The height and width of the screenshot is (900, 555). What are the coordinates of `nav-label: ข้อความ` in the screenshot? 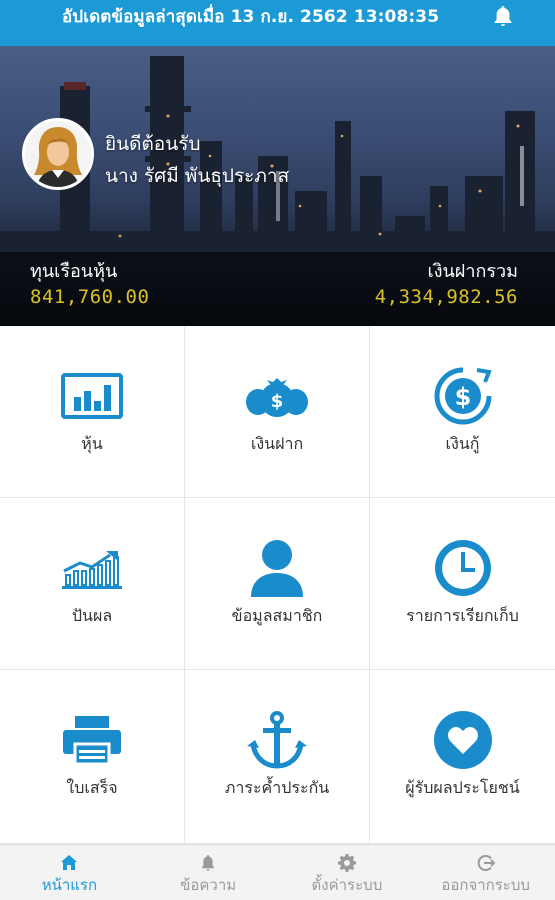 It's located at (208, 885).